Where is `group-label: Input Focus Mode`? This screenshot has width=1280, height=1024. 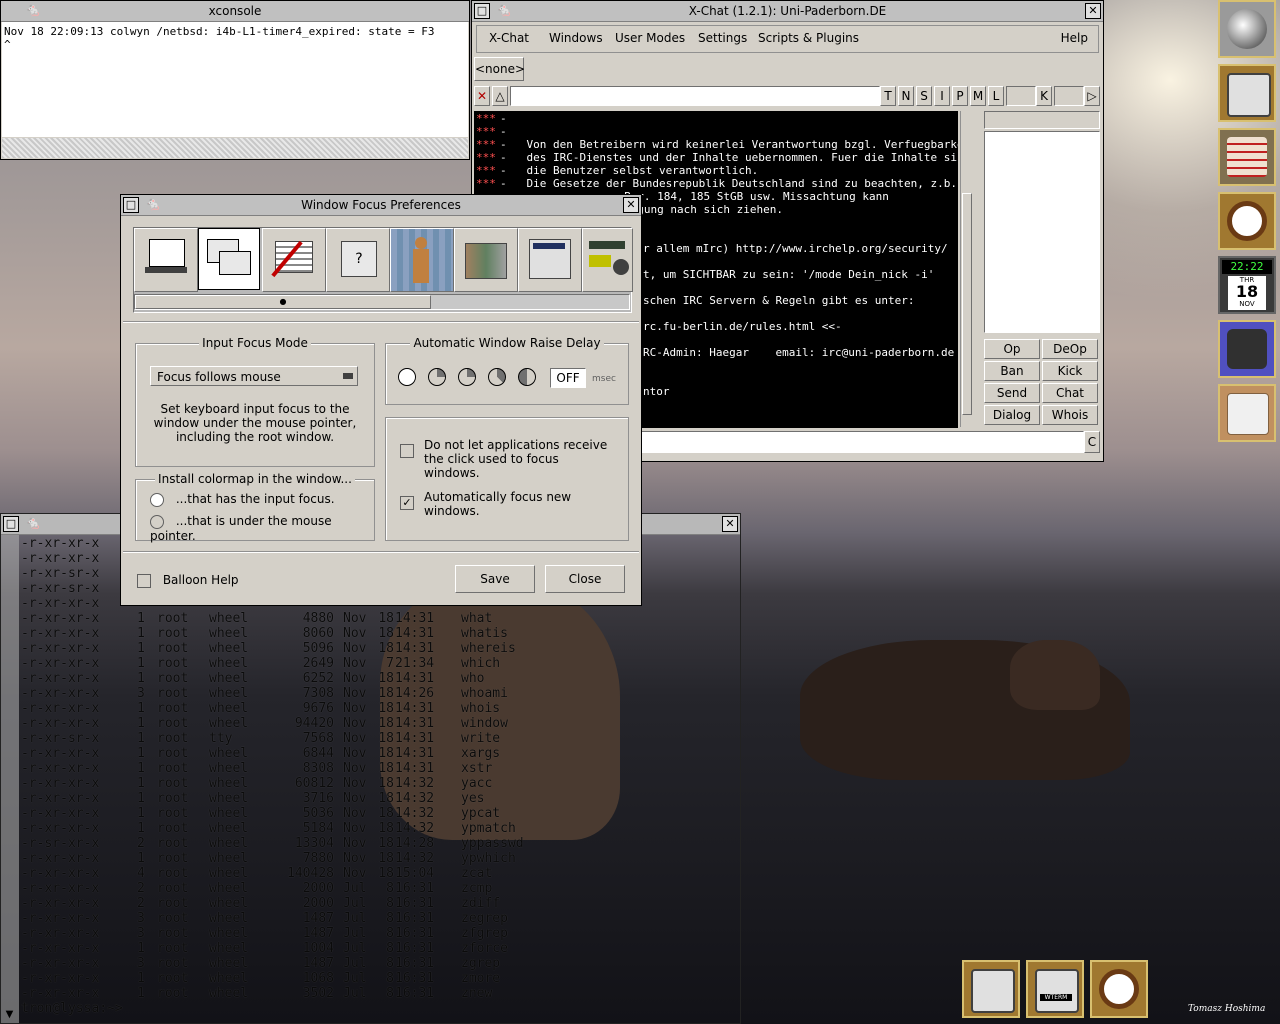
group-label: Input Focus Mode is located at coordinates (255, 343).